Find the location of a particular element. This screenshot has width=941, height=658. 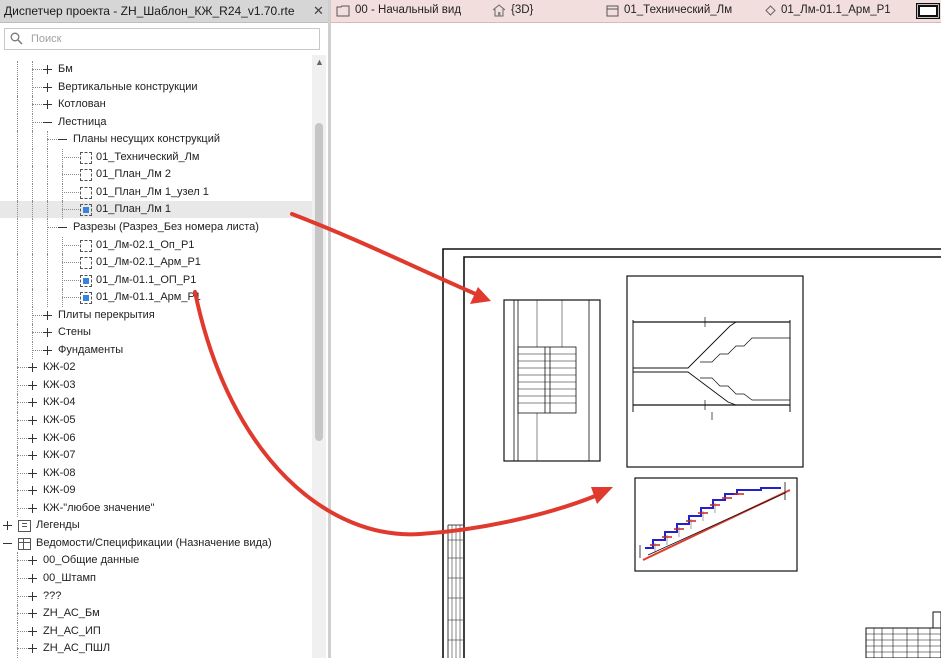

tree-item: 01_Лм-02.1_Оп_Р1 is located at coordinates (156, 245).